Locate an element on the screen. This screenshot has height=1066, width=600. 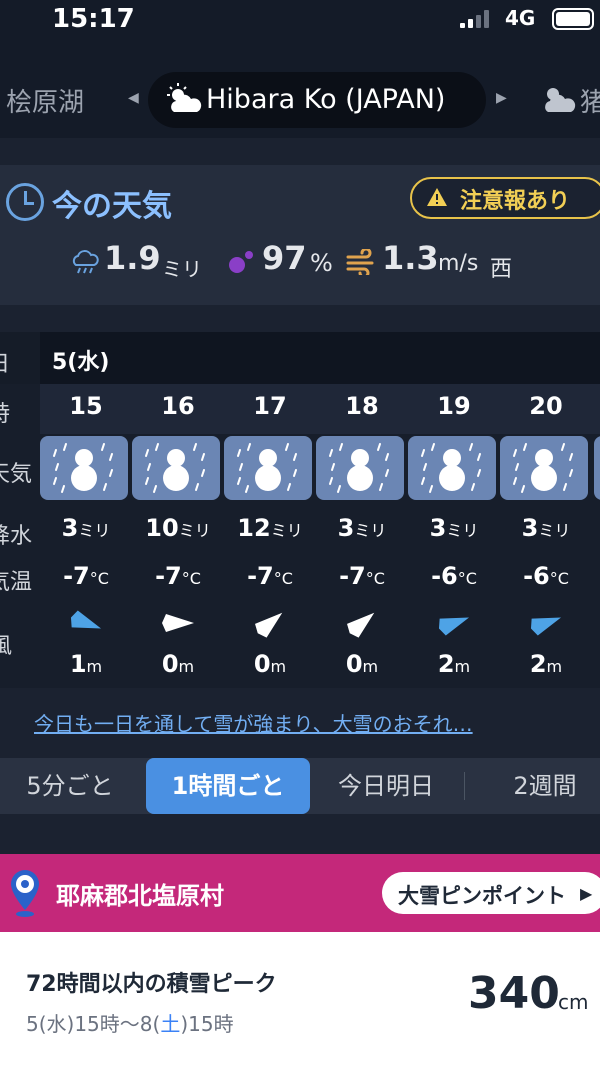
tab-2weeks: 2週間 is located at coordinates (535, 786).